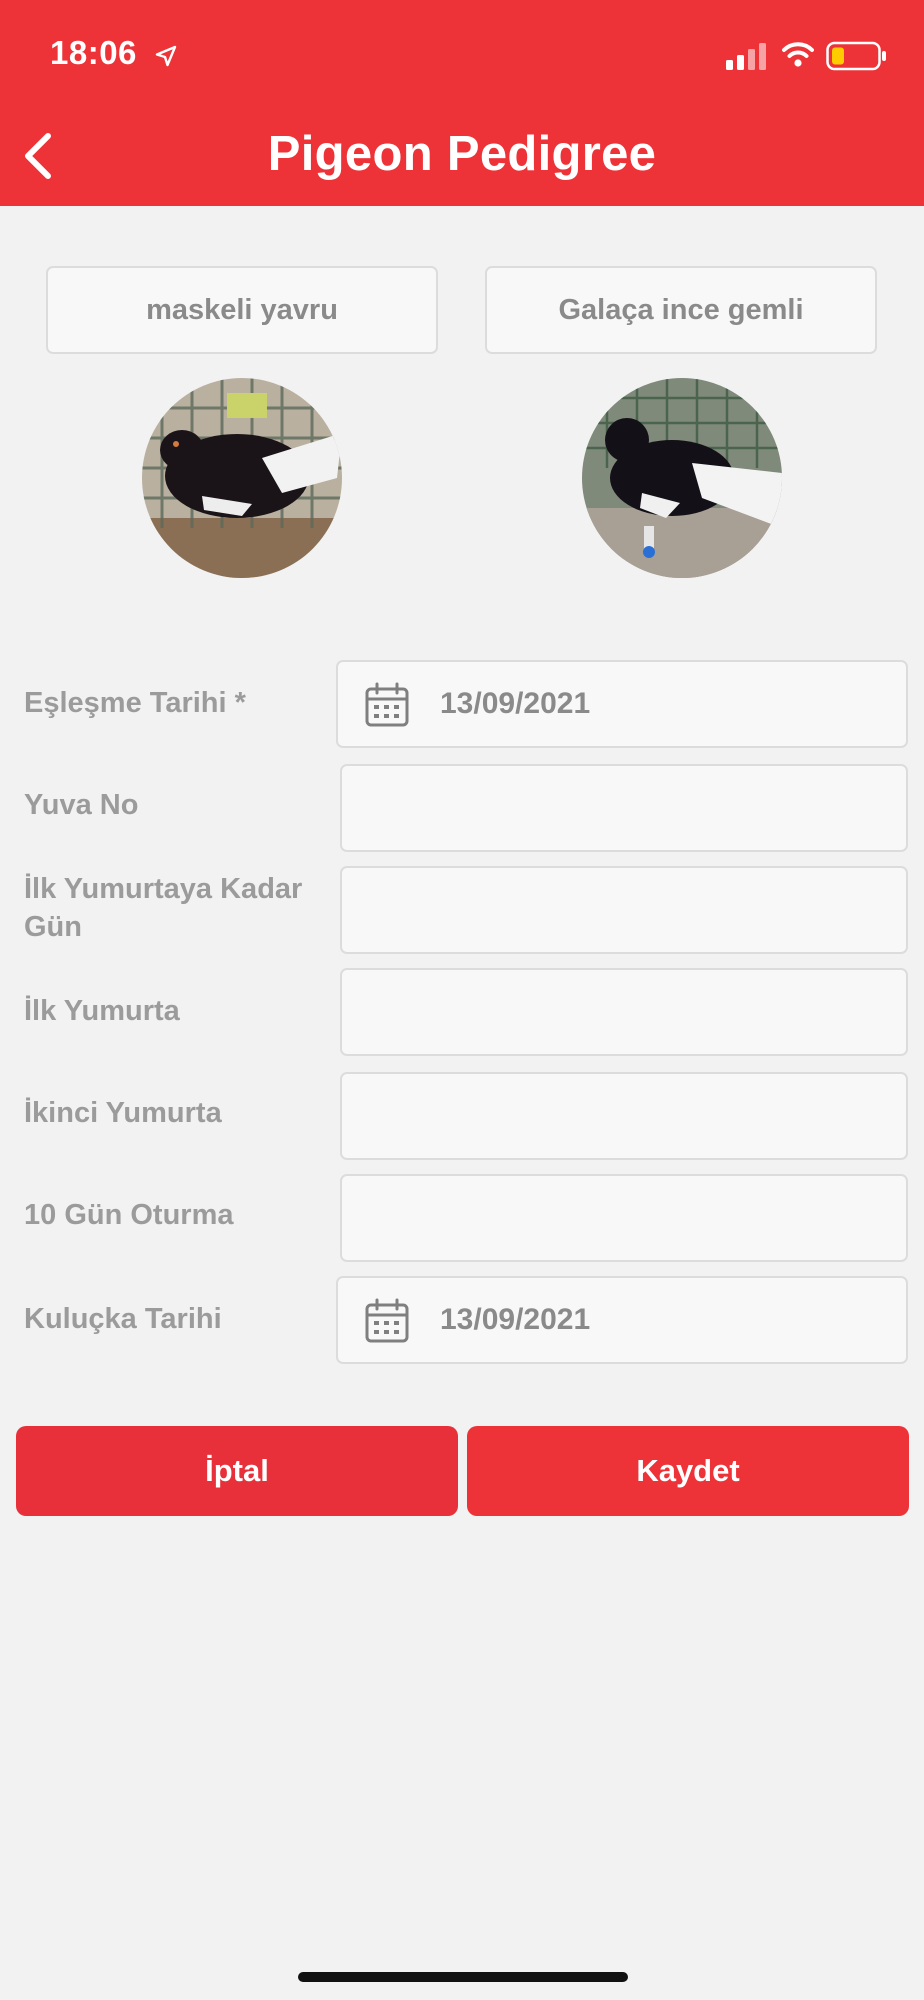 The image size is (924, 2000). Describe the element at coordinates (622, 1320) in the screenshot. I see `hatching-date-field: 13/09/2021` at that location.